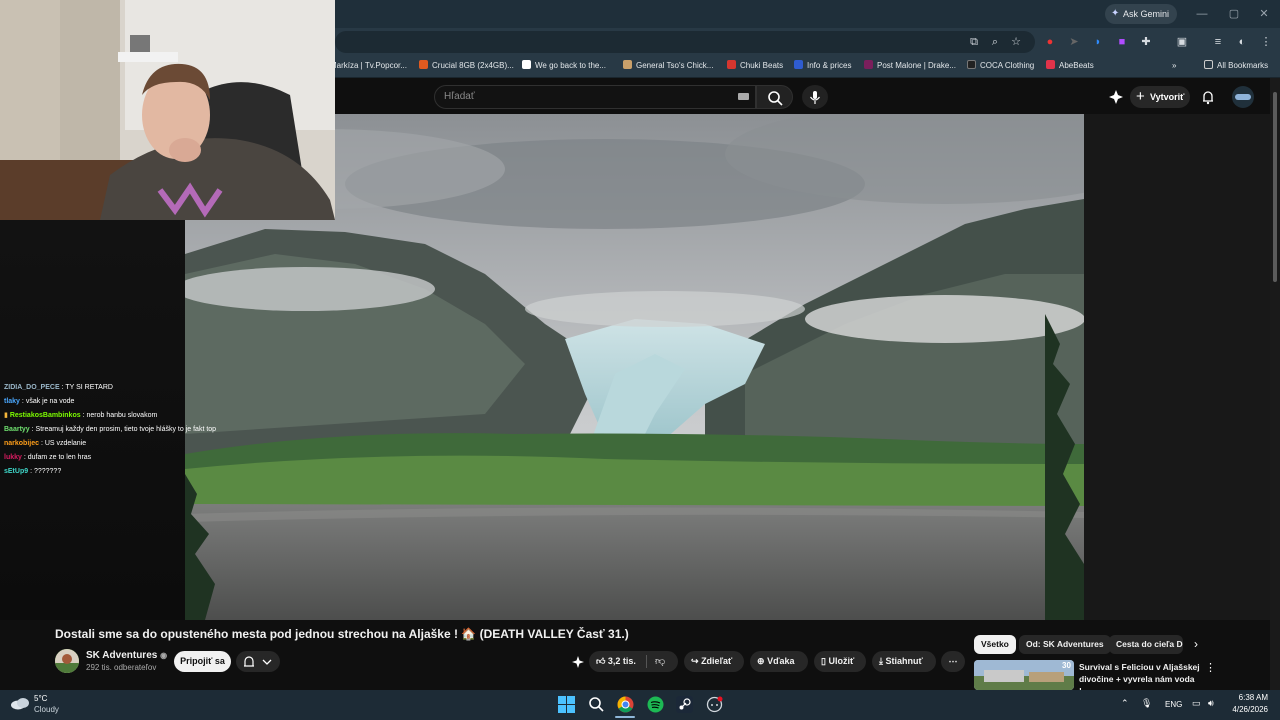 Image resolution: width=1280 pixels, height=720 pixels. What do you see at coordinates (39, 401) in the screenshot?
I see `chat-message: tlaky : však je na vode` at bounding box center [39, 401].